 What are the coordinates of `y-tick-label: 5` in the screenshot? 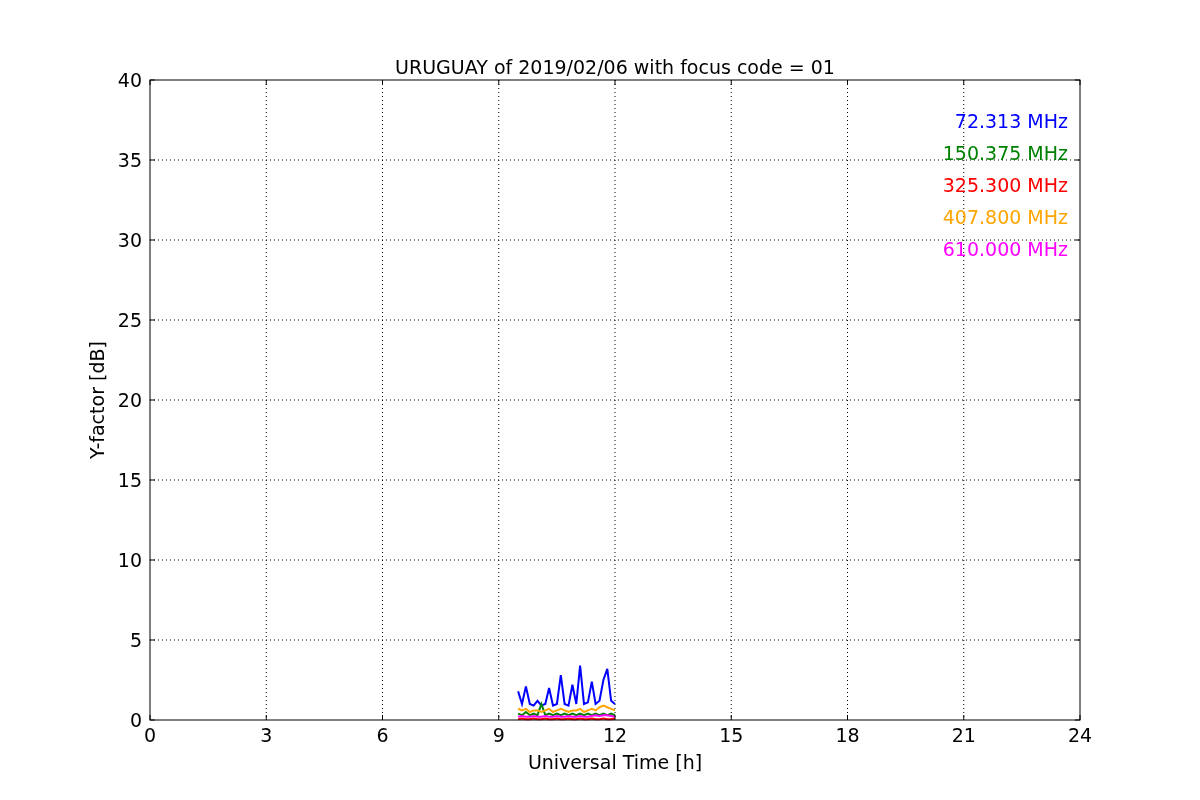 It's located at (135, 640).